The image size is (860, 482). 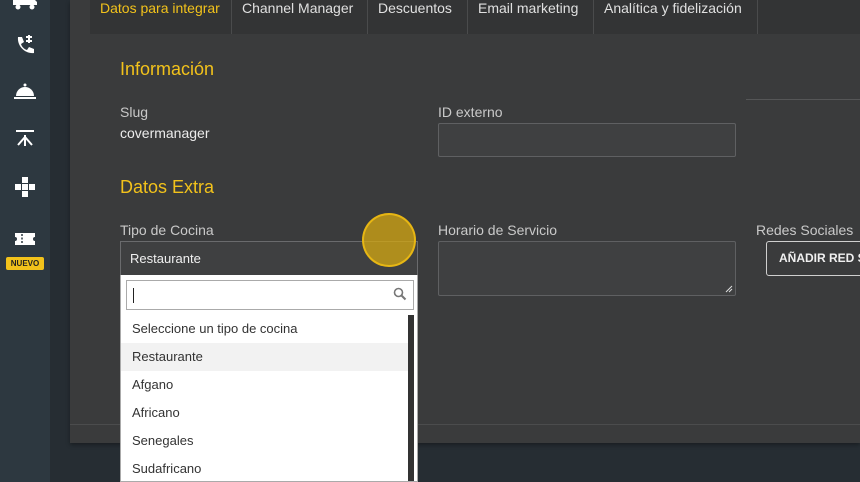 I want to click on tab-datos-para-integrar: Datos para integrar, so click(x=161, y=17).